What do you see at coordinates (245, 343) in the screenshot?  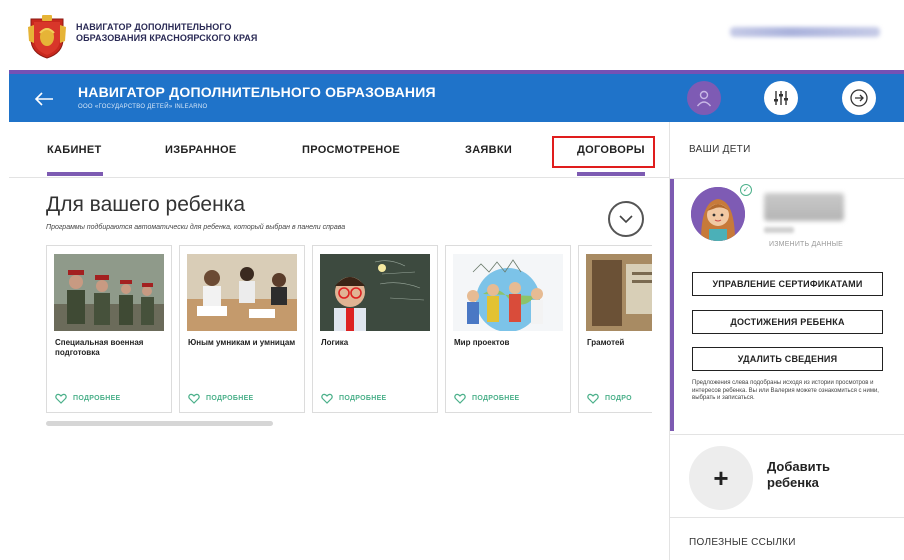 I see `program-title: Юным умникам и умницам` at bounding box center [245, 343].